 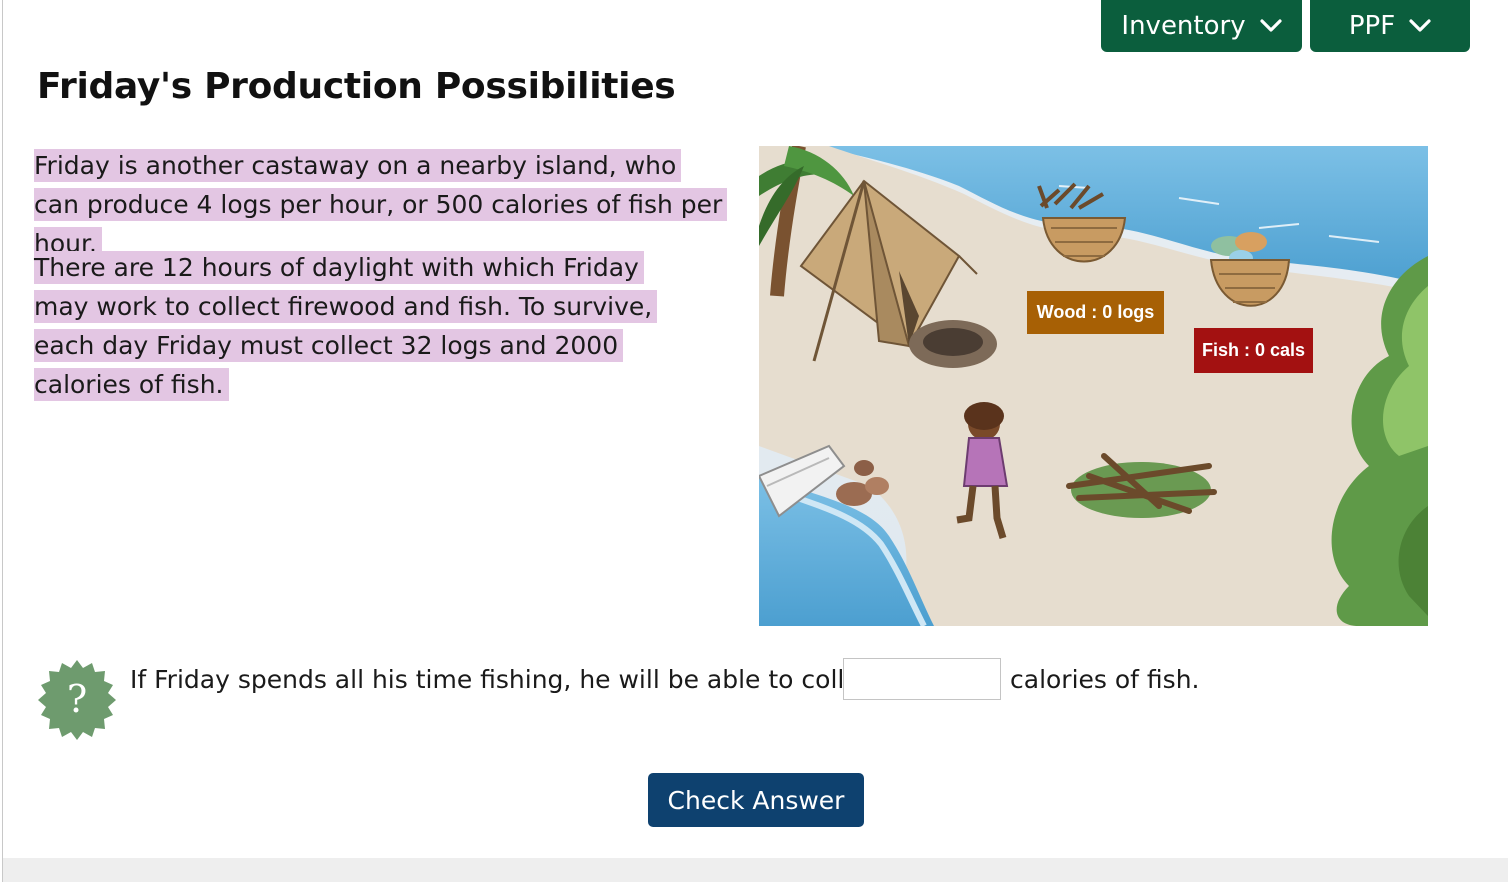 What do you see at coordinates (1105, 679) in the screenshot?
I see `question-text-after: calories of fish.` at bounding box center [1105, 679].